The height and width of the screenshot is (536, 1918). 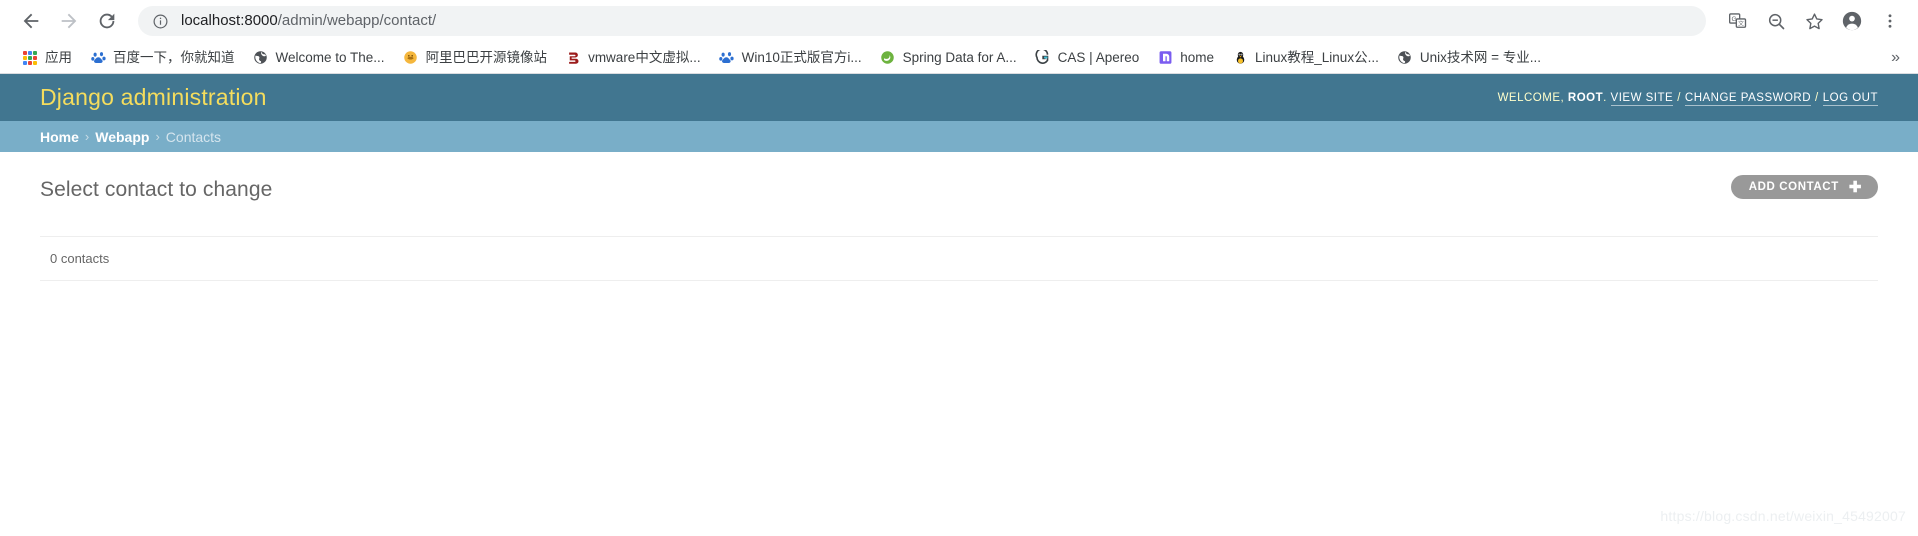 What do you see at coordinates (30, 58) in the screenshot?
I see `apps-grid-icon` at bounding box center [30, 58].